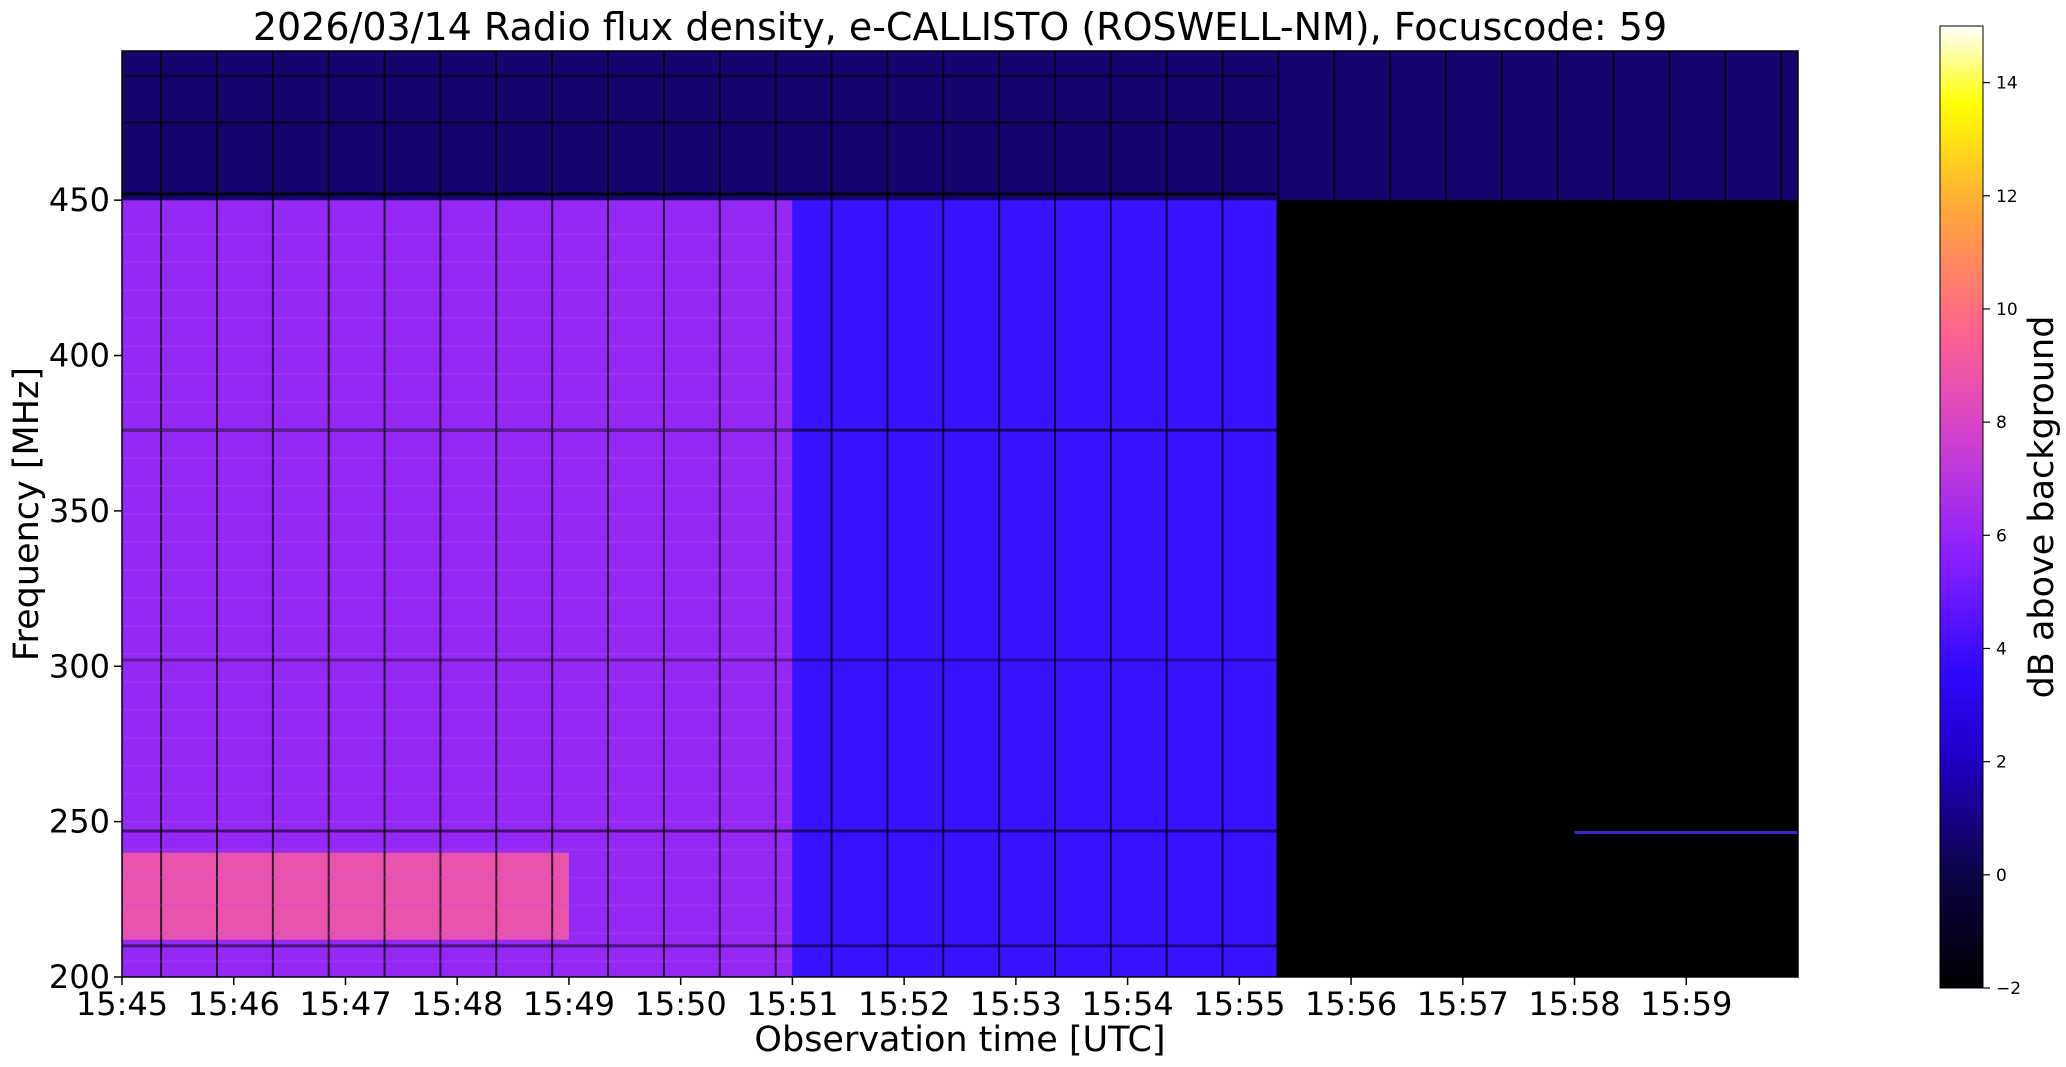 The image size is (2066, 1067). Describe the element at coordinates (1463, 1004) in the screenshot. I see `x-tick-label: 15:57` at that location.